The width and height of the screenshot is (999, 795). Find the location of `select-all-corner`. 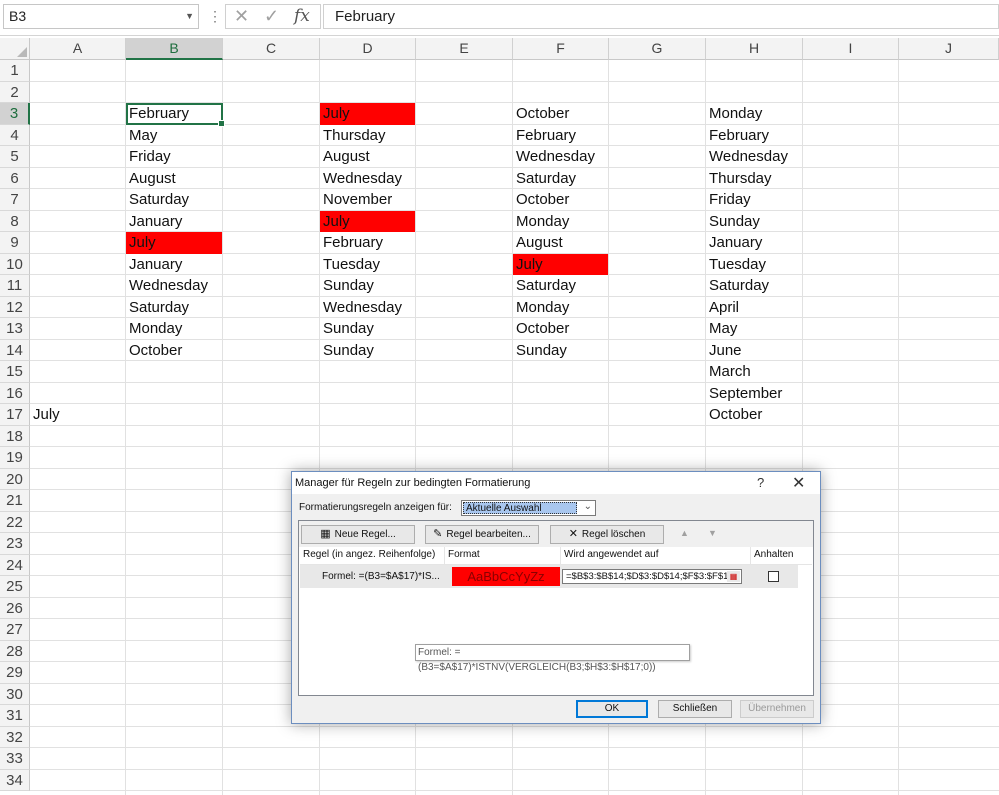

select-all-corner is located at coordinates (15, 49).